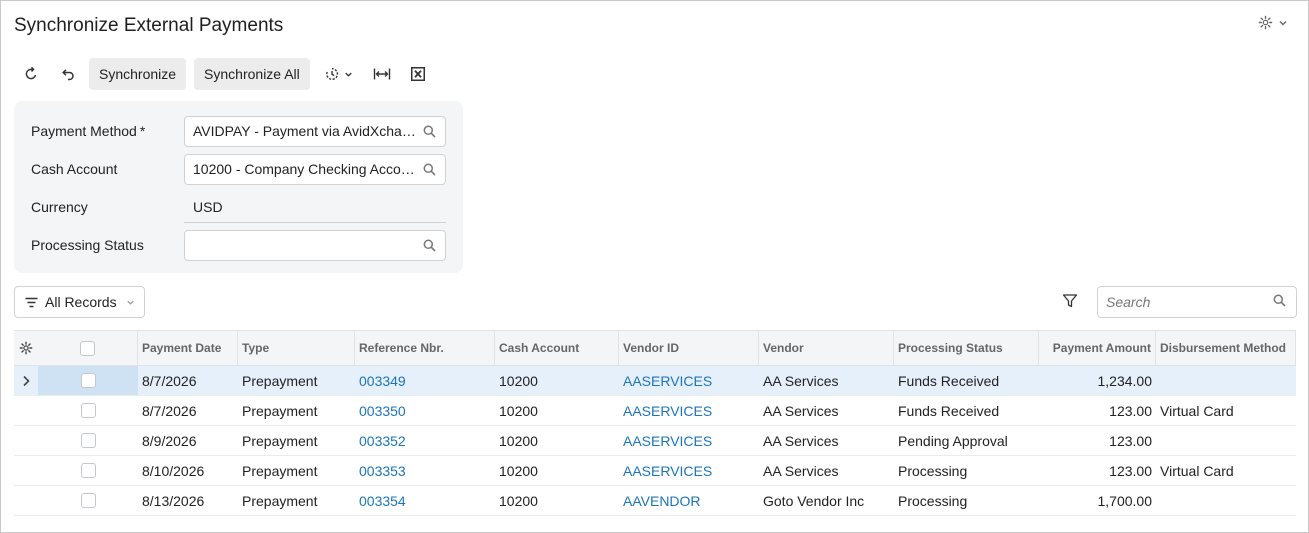  I want to click on synchronize-button: Synchronize, so click(138, 74).